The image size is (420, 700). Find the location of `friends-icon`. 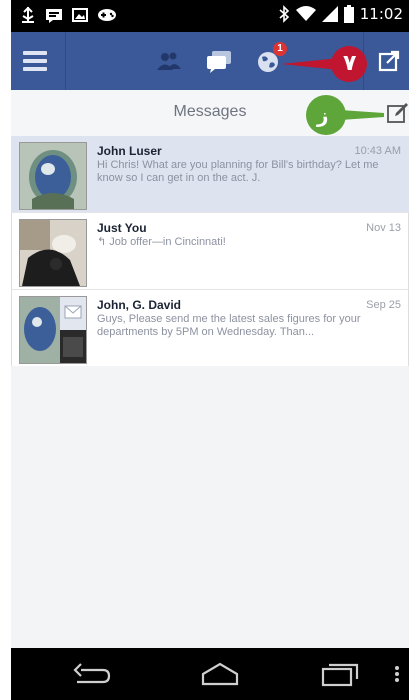

friends-icon is located at coordinates (169, 61).